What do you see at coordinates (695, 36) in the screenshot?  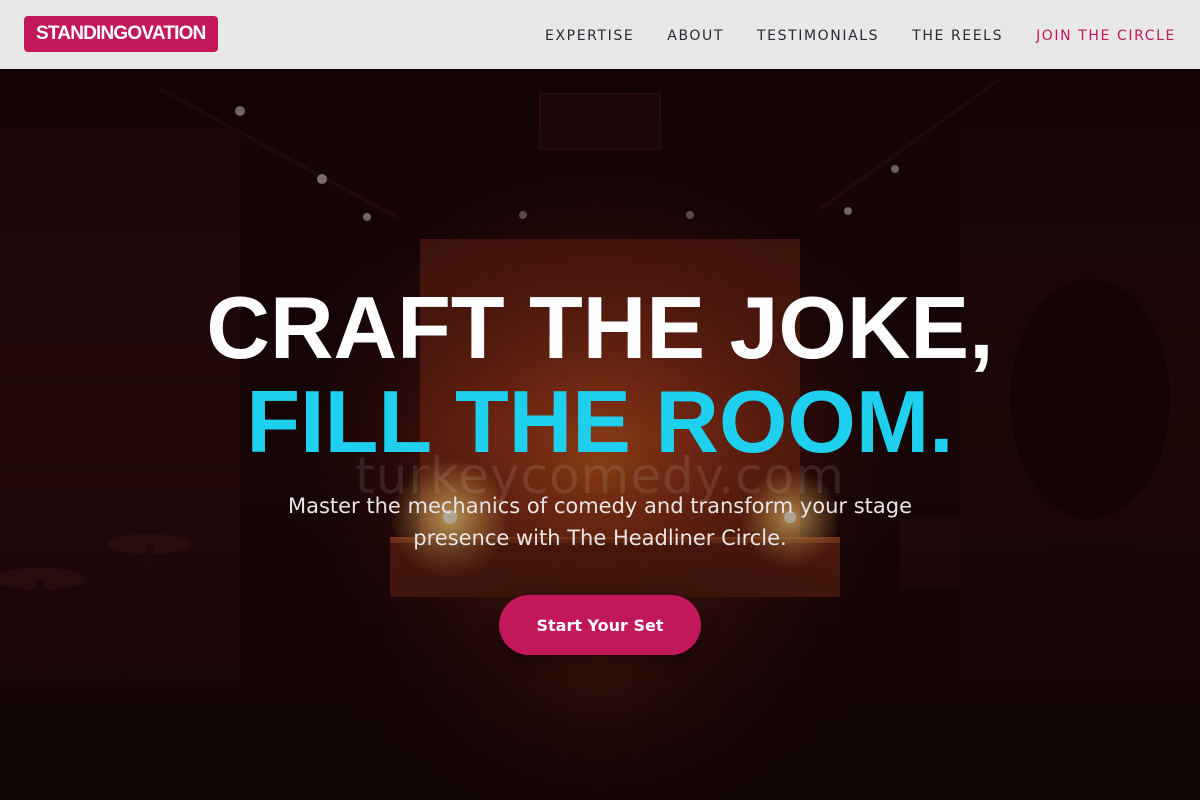 I see `nav-link-about: ABOUT` at bounding box center [695, 36].